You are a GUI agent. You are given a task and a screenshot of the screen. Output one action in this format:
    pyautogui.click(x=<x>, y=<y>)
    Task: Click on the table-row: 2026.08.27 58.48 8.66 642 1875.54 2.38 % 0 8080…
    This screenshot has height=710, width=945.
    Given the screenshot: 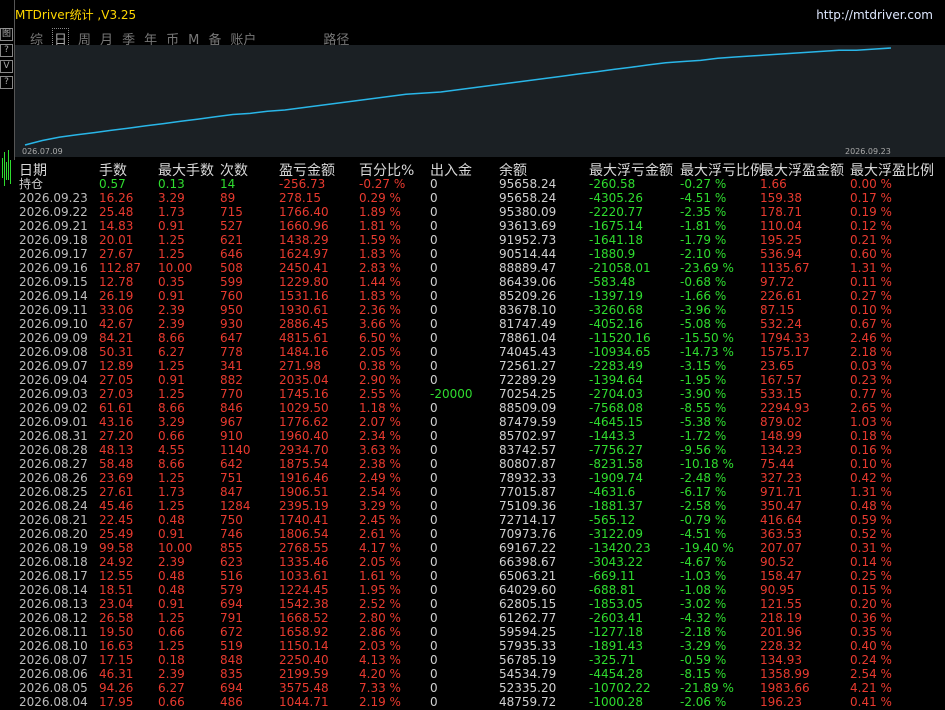 What is the action you would take?
    pyautogui.click(x=480, y=464)
    